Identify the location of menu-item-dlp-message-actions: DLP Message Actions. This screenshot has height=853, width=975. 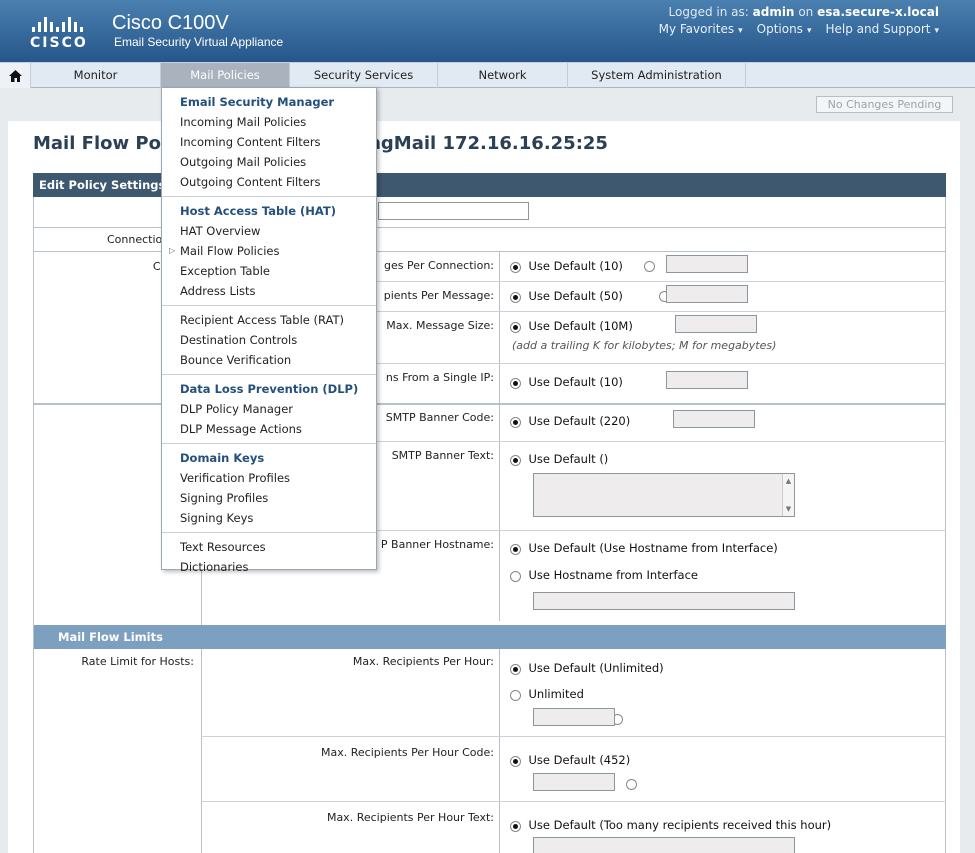
(269, 429).